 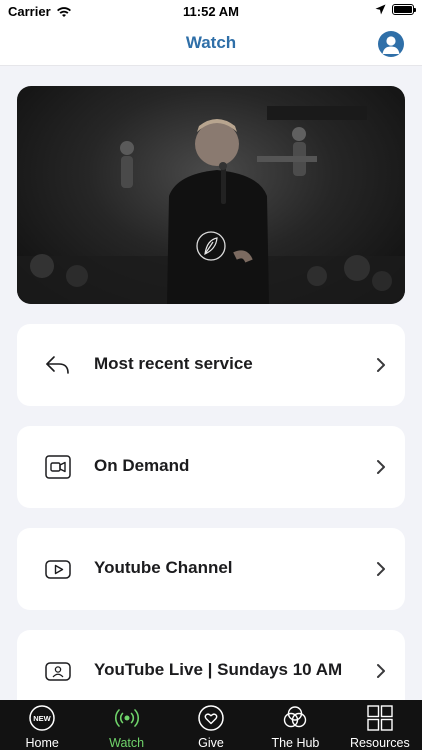 I want to click on tab-home: NEW Home, so click(x=42, y=725).